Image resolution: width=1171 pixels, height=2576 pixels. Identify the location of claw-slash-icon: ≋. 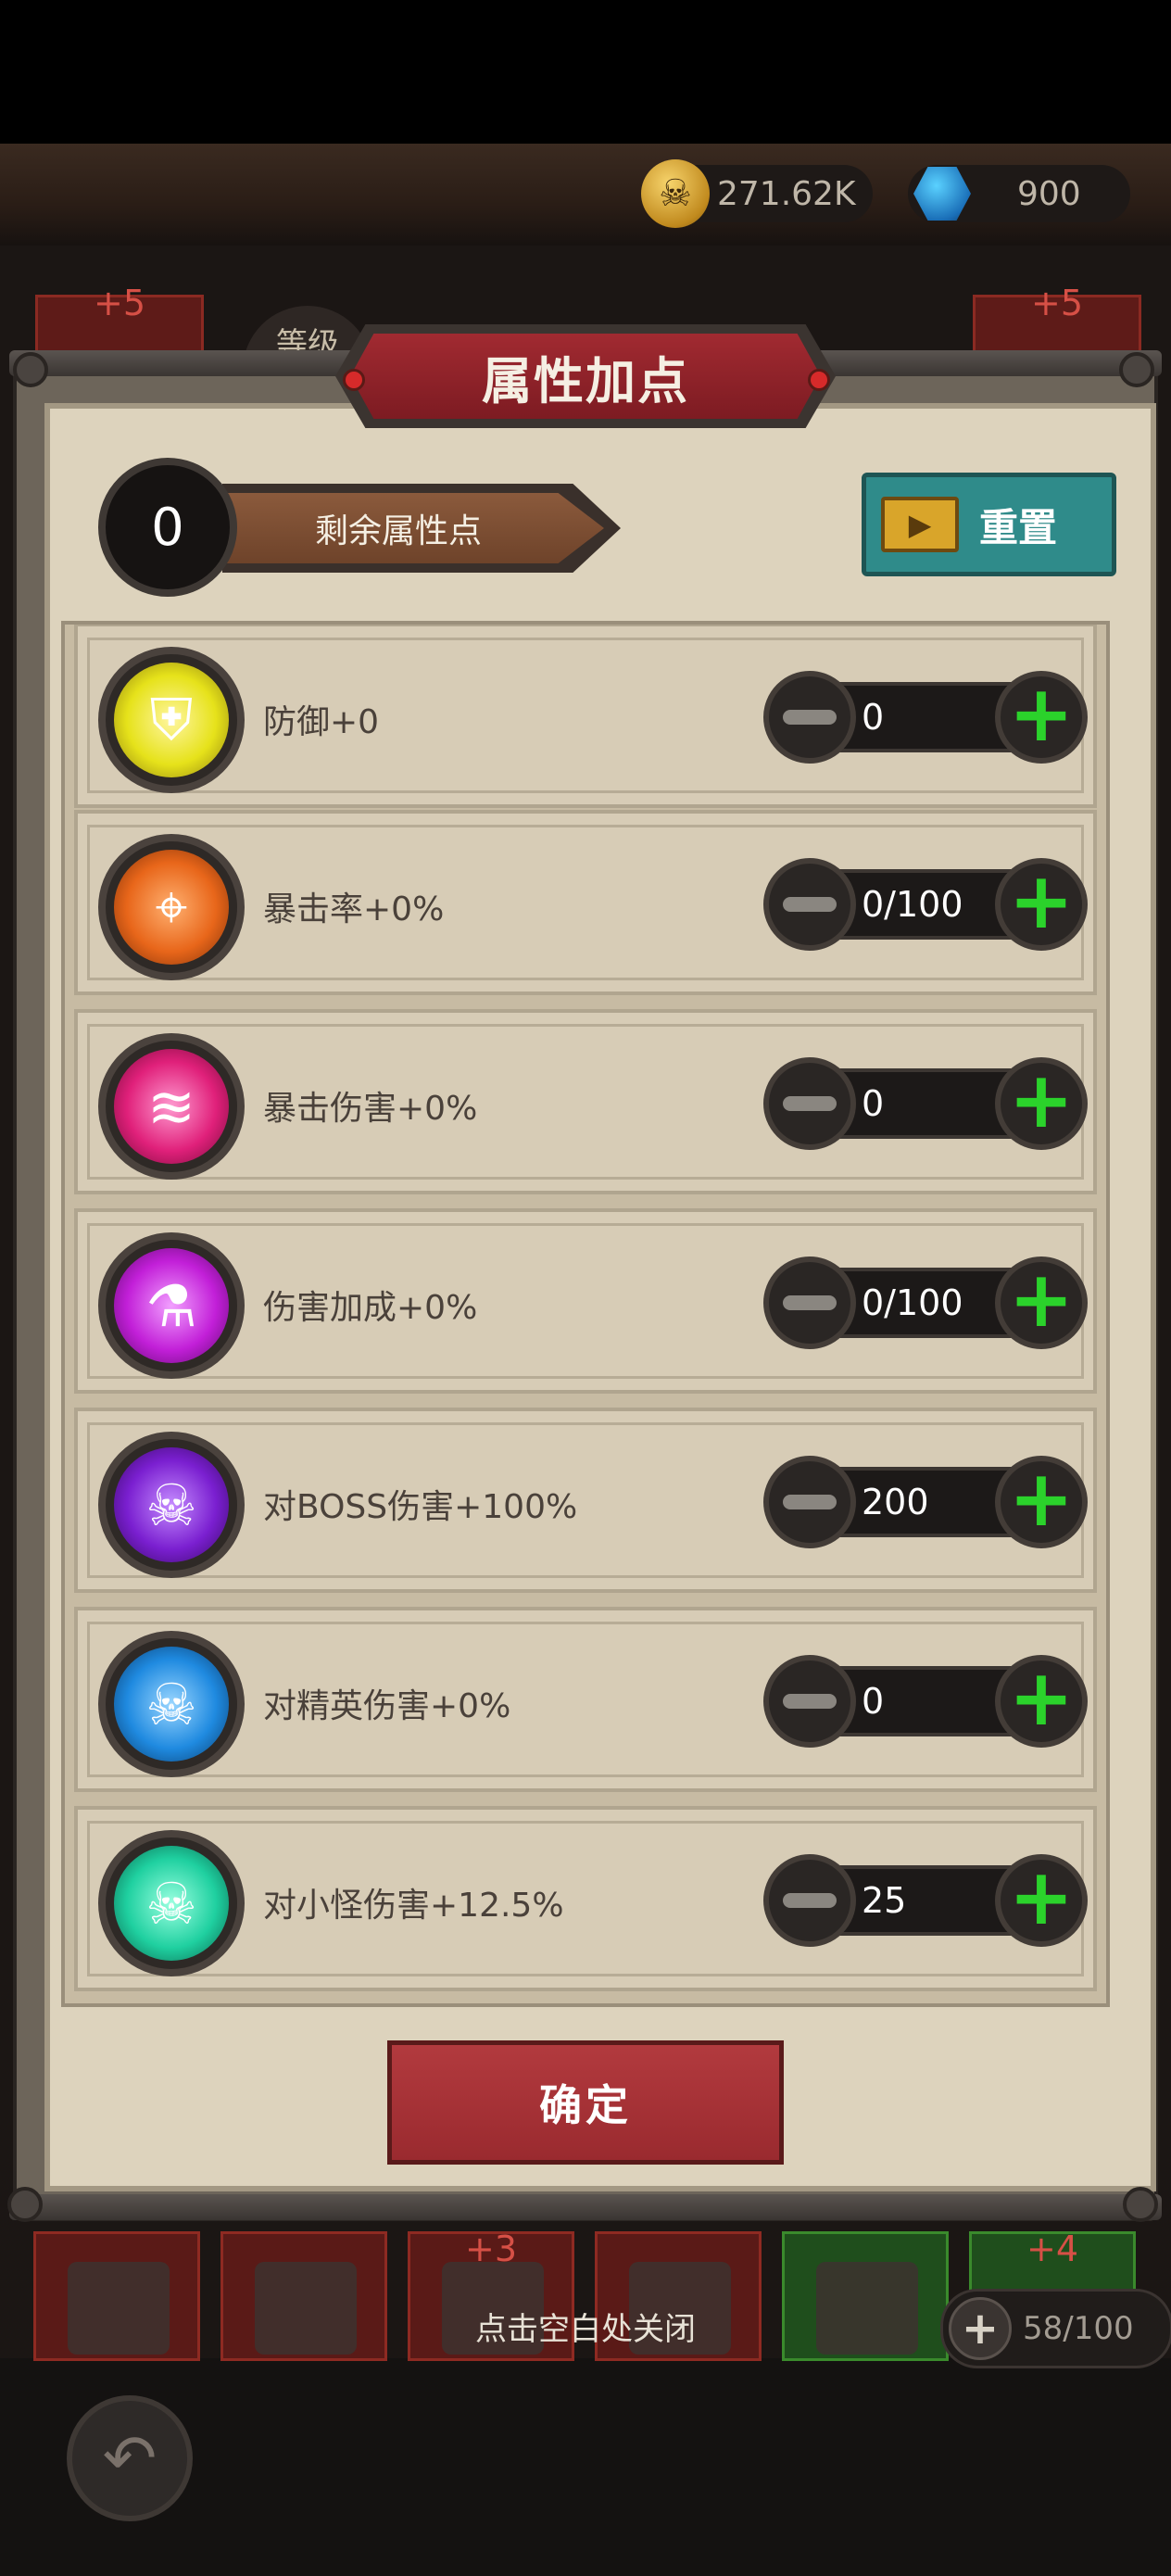
(172, 1106).